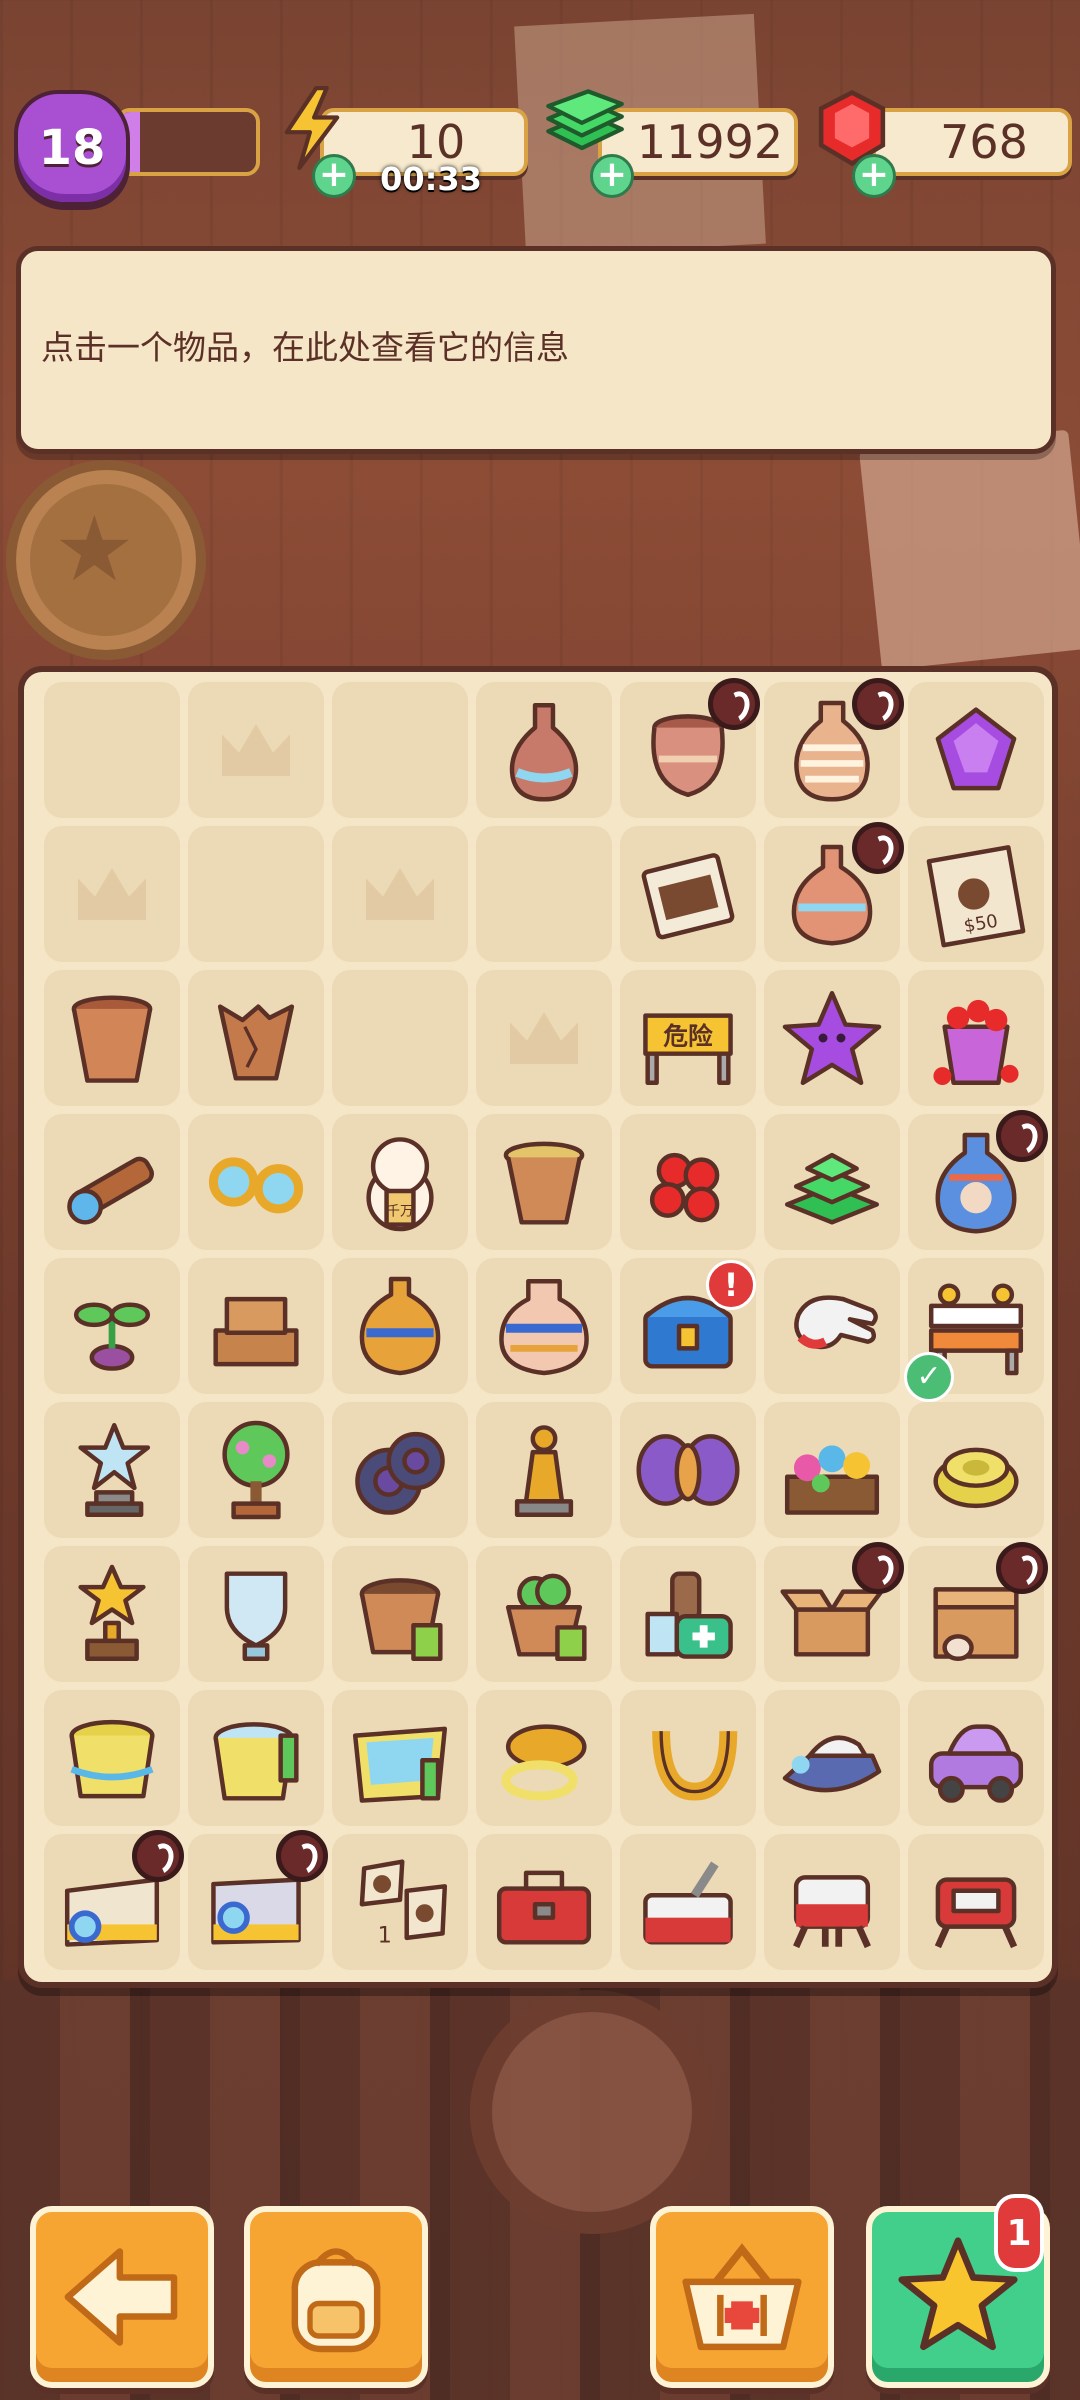  I want to click on water-tray-icon, so click(400, 1758).